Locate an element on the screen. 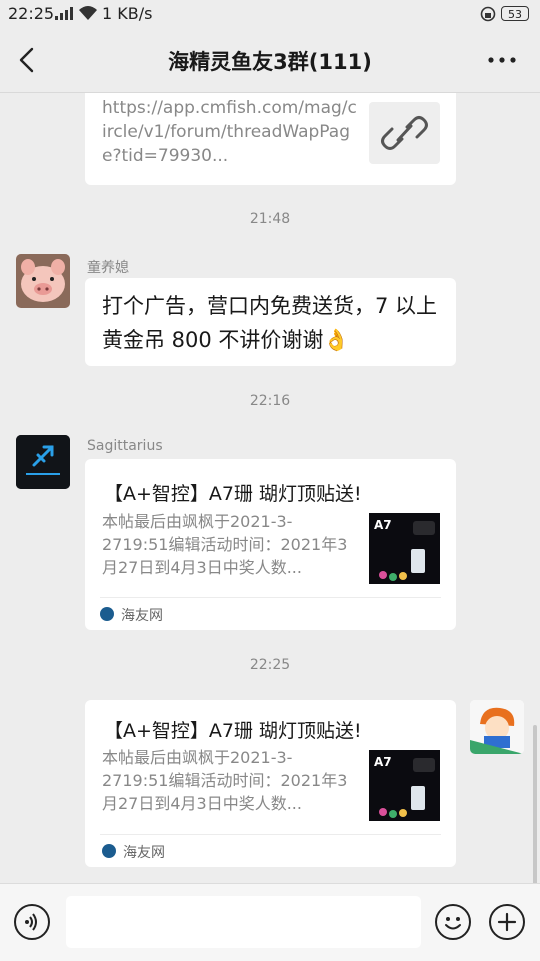 Image resolution: width=540 pixels, height=961 pixels. scrollbar is located at coordinates (535, 805).